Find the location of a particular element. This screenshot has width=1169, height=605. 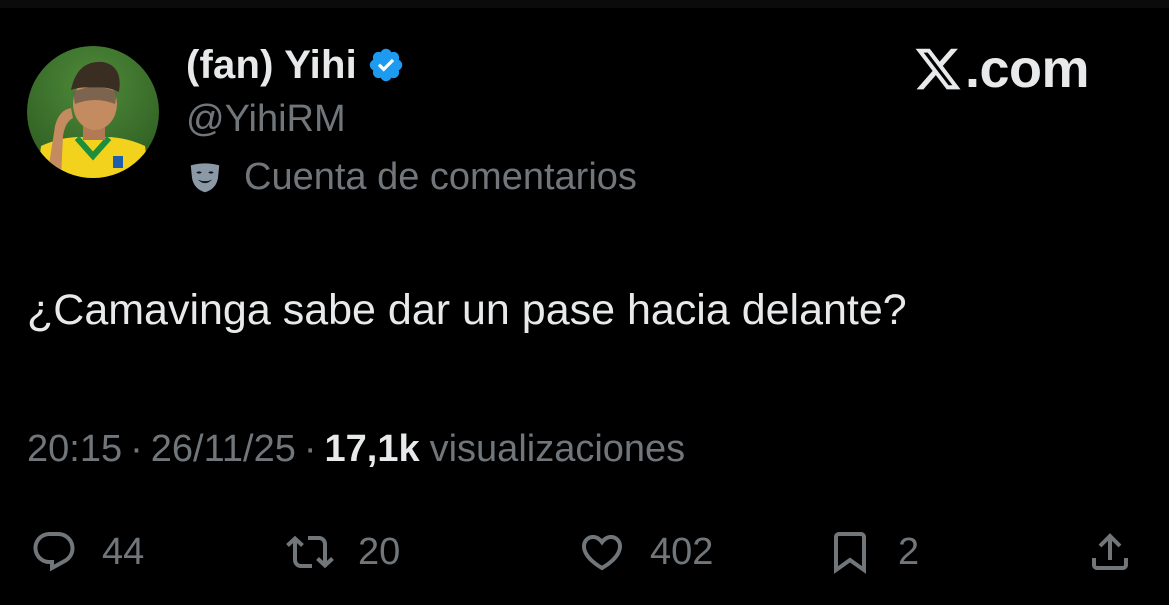

author-display-name: (fan) Yihi is located at coordinates (271, 65).